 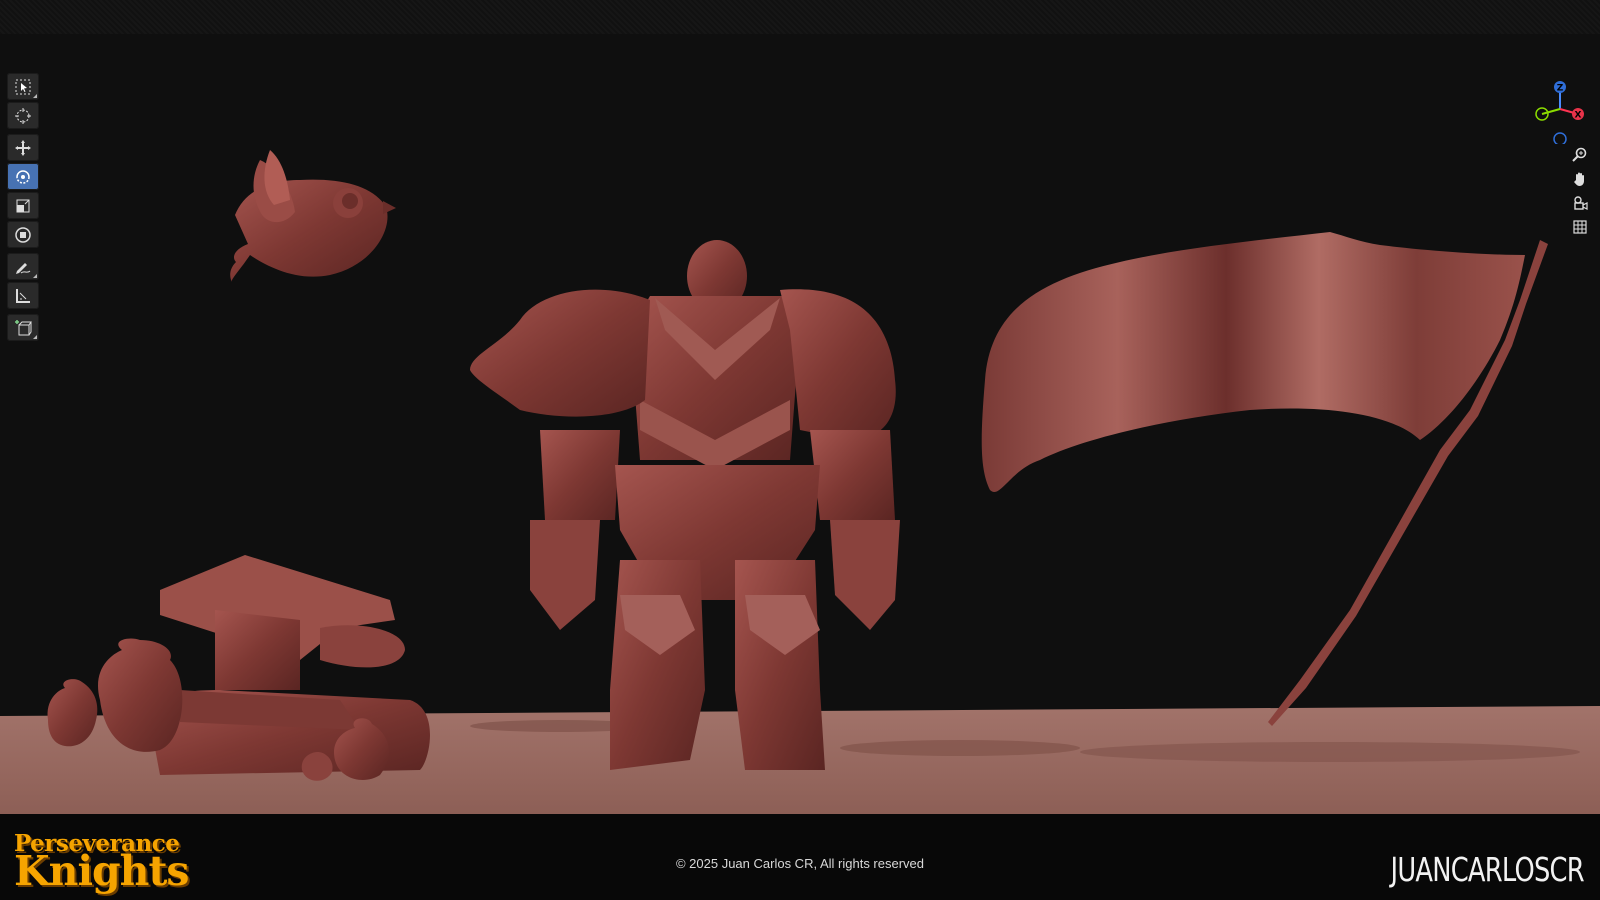 I want to click on cursor-tool, so click(x=23, y=115).